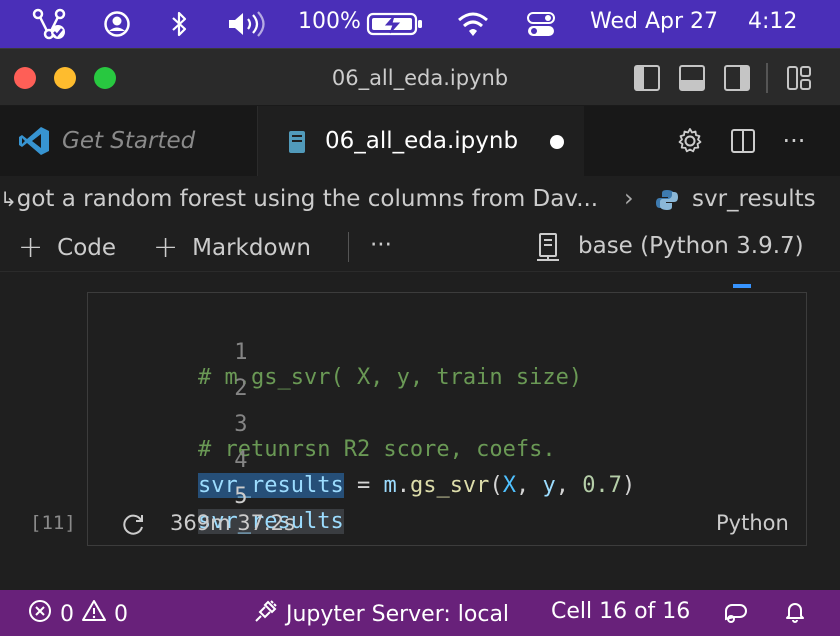 This screenshot has height=636, width=840. I want to click on line-number: 2, so click(241, 388).